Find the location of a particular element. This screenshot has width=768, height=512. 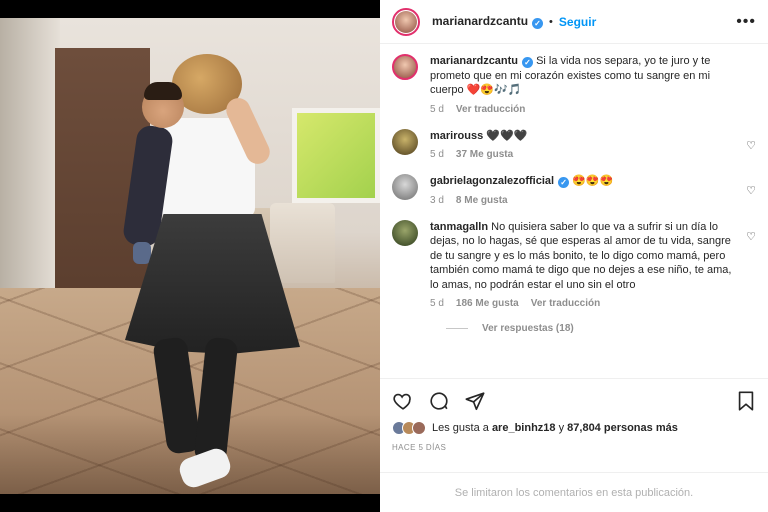

liker-avatars is located at coordinates (409, 428).